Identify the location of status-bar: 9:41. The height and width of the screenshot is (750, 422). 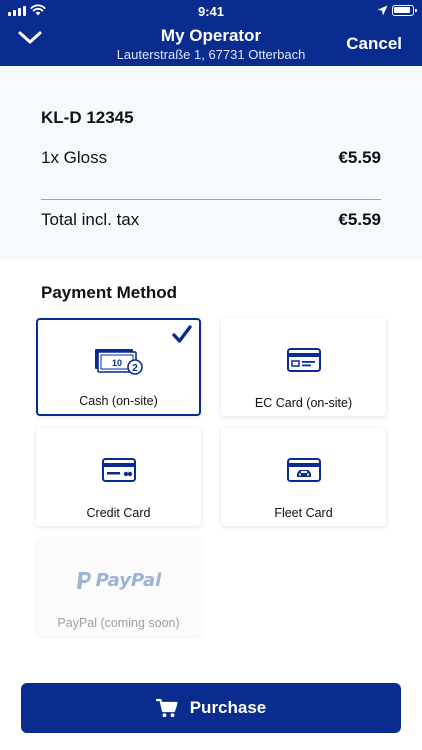
(211, 11).